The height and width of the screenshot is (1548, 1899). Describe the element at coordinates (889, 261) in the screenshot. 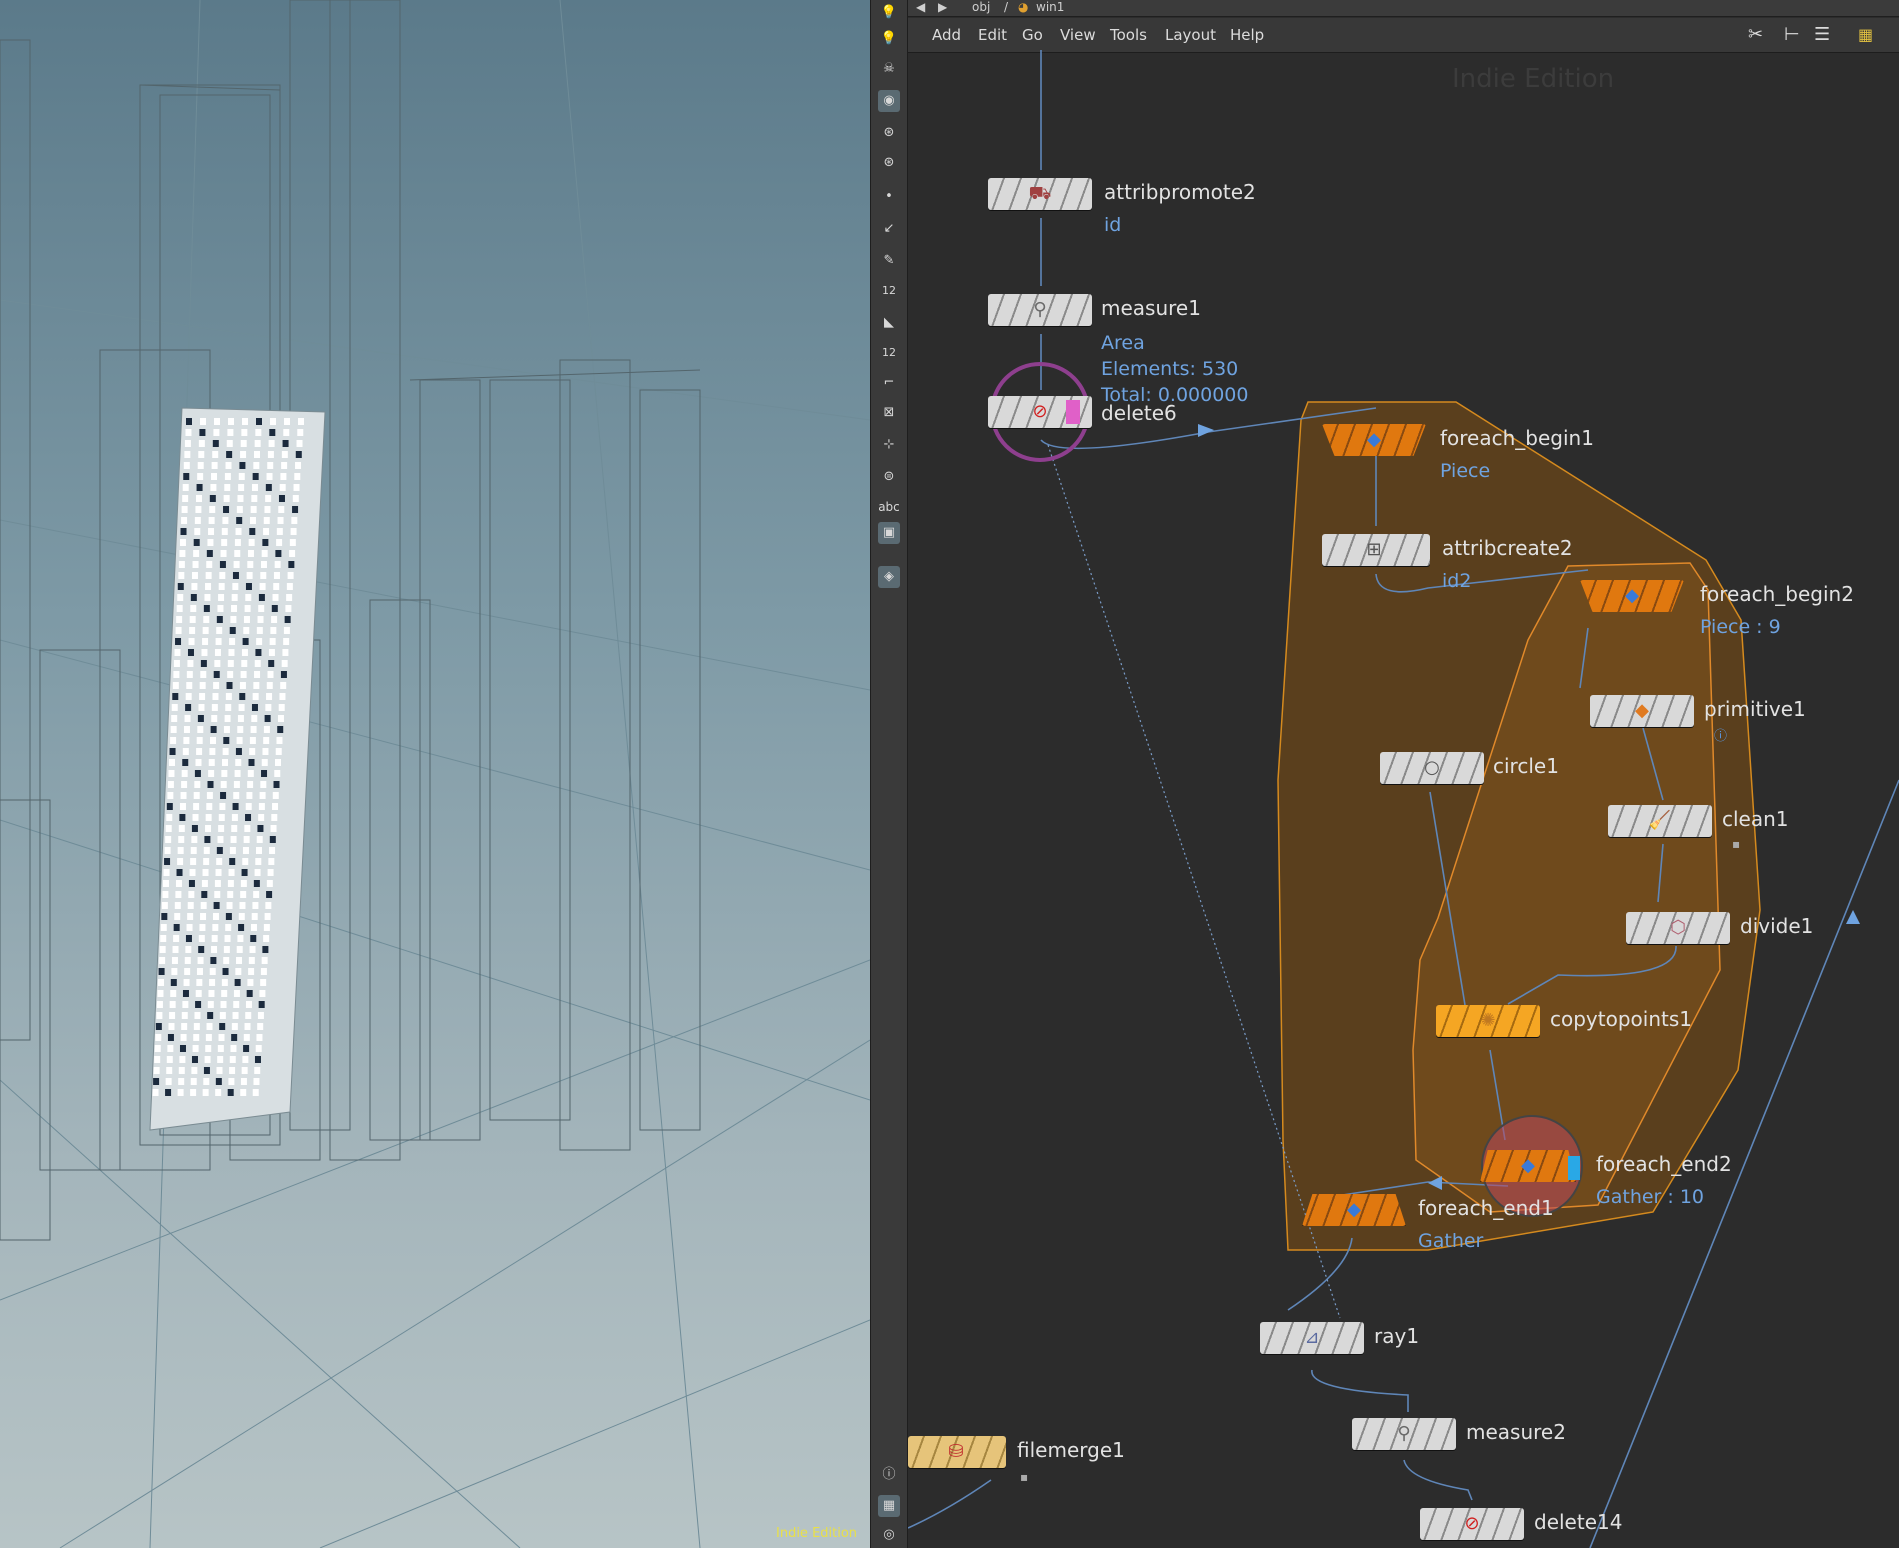

I see `brush-icon: ✎` at that location.